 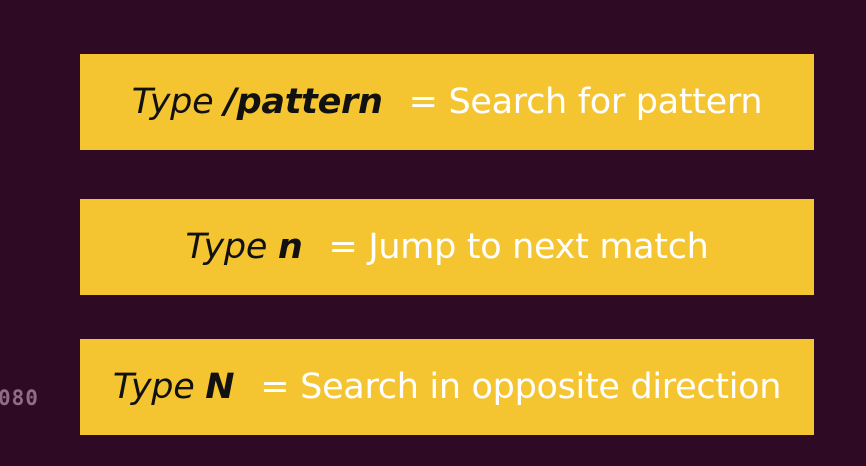 What do you see at coordinates (303, 102) in the screenshot?
I see `command-key: /pattern` at bounding box center [303, 102].